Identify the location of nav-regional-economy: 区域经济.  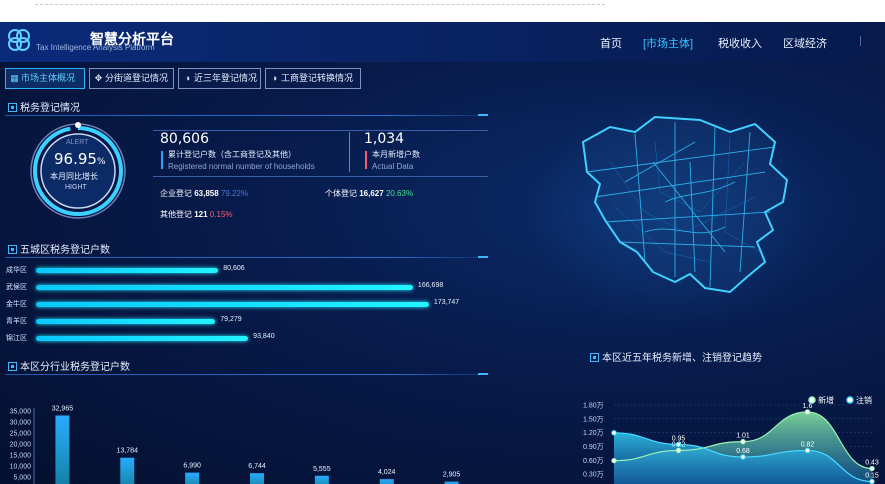
(805, 43).